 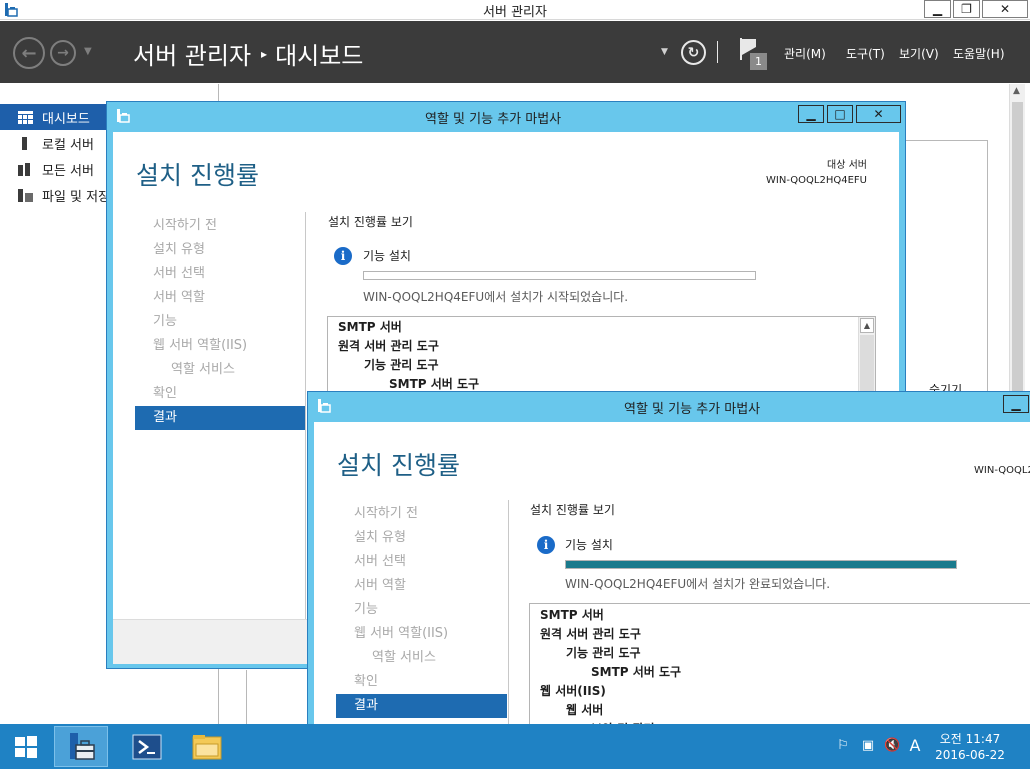 I want to click on main-titlebar: 서버 관리자 ▁ ❐ ✕, so click(x=515, y=10).